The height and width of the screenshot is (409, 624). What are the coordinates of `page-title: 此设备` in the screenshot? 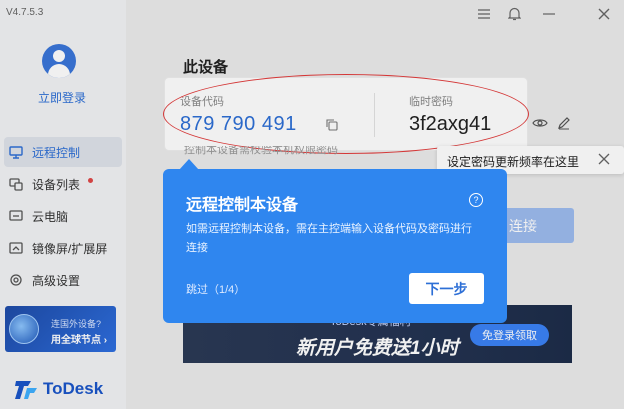 It's located at (206, 67).